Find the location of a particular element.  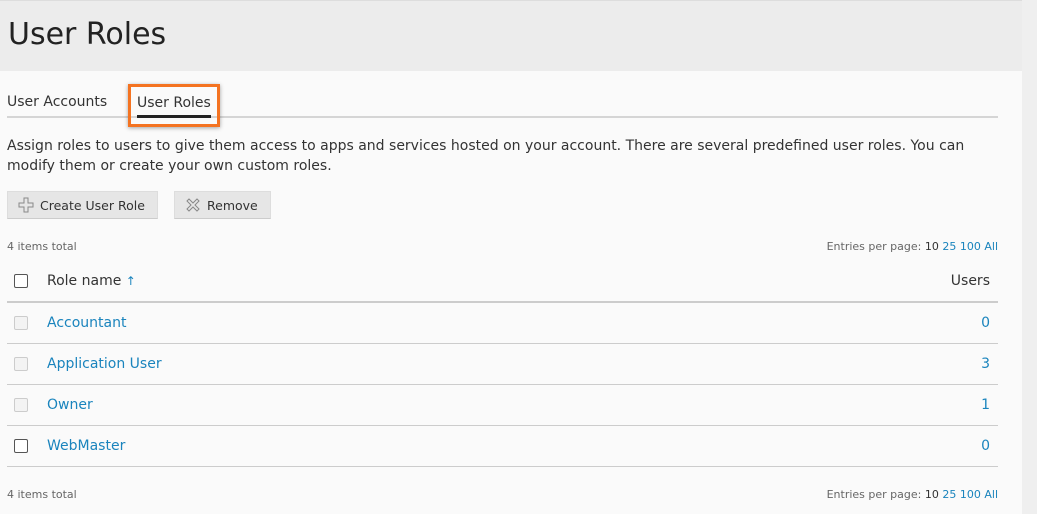

role-name-link: WebMaster is located at coordinates (86, 446).